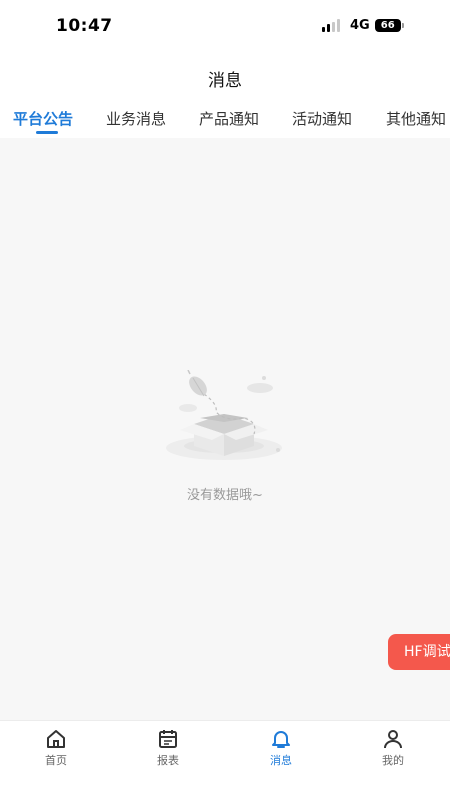 This screenshot has height=800, width=450. What do you see at coordinates (225, 26) in the screenshot?
I see `status-bar: 10:47 4G 66` at bounding box center [225, 26].